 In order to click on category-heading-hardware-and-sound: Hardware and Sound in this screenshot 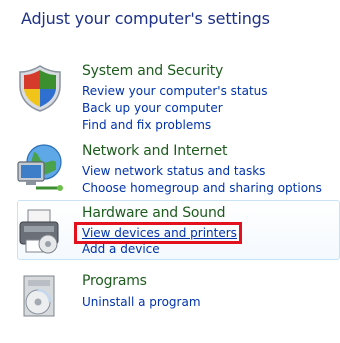, I will do `click(154, 213)`.